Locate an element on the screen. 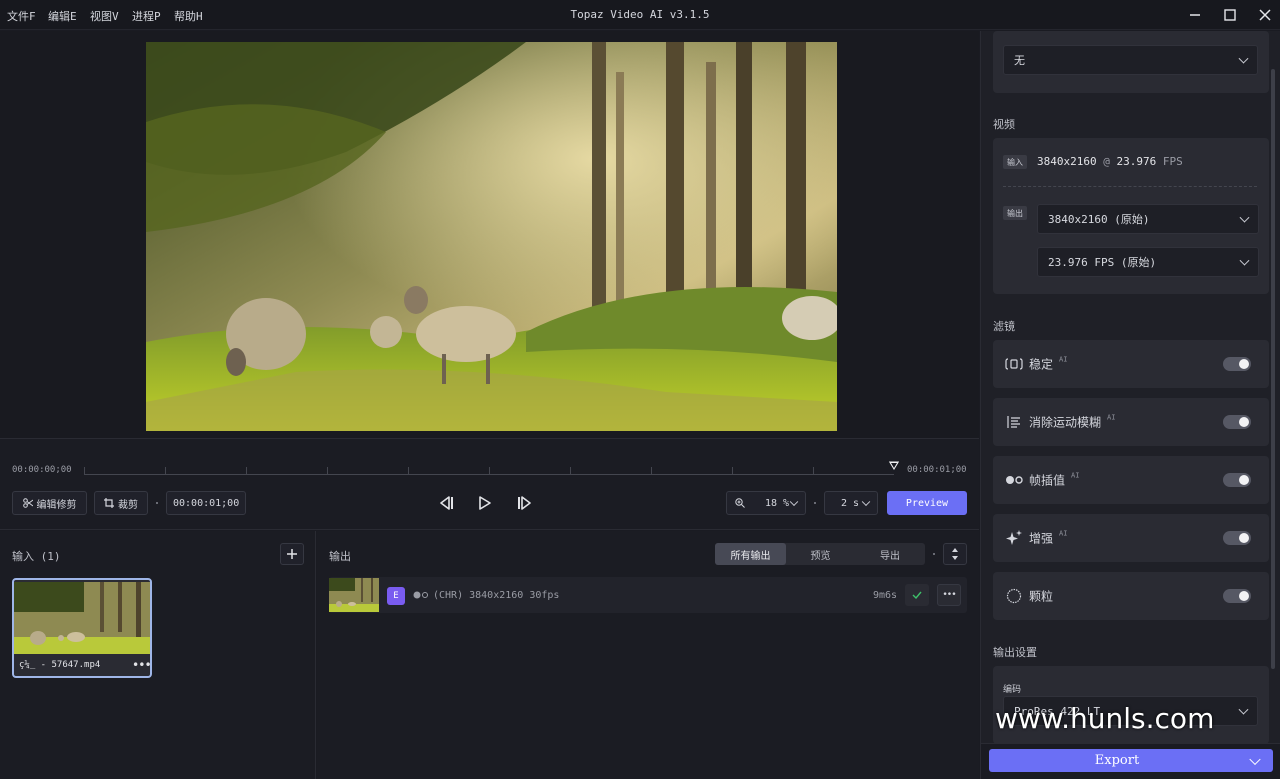  top-settings-card: 无 is located at coordinates (1131, 62).